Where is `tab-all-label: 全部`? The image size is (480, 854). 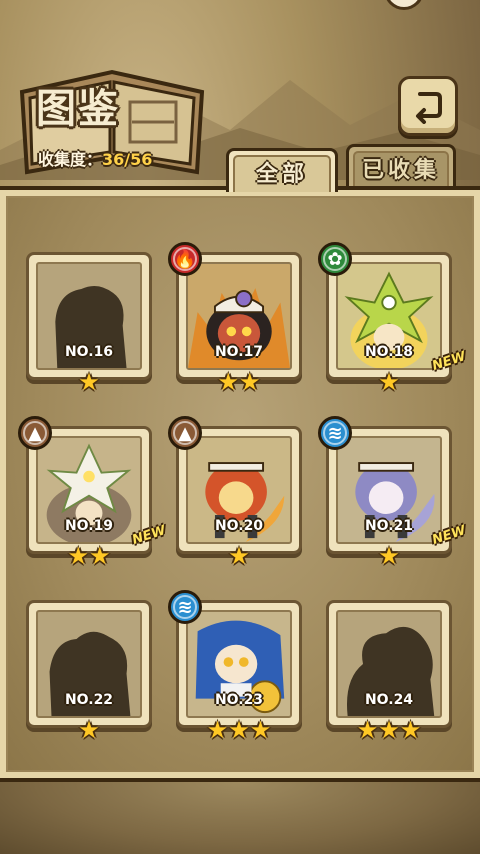
tab-all-label: 全部 is located at coordinates (281, 173).